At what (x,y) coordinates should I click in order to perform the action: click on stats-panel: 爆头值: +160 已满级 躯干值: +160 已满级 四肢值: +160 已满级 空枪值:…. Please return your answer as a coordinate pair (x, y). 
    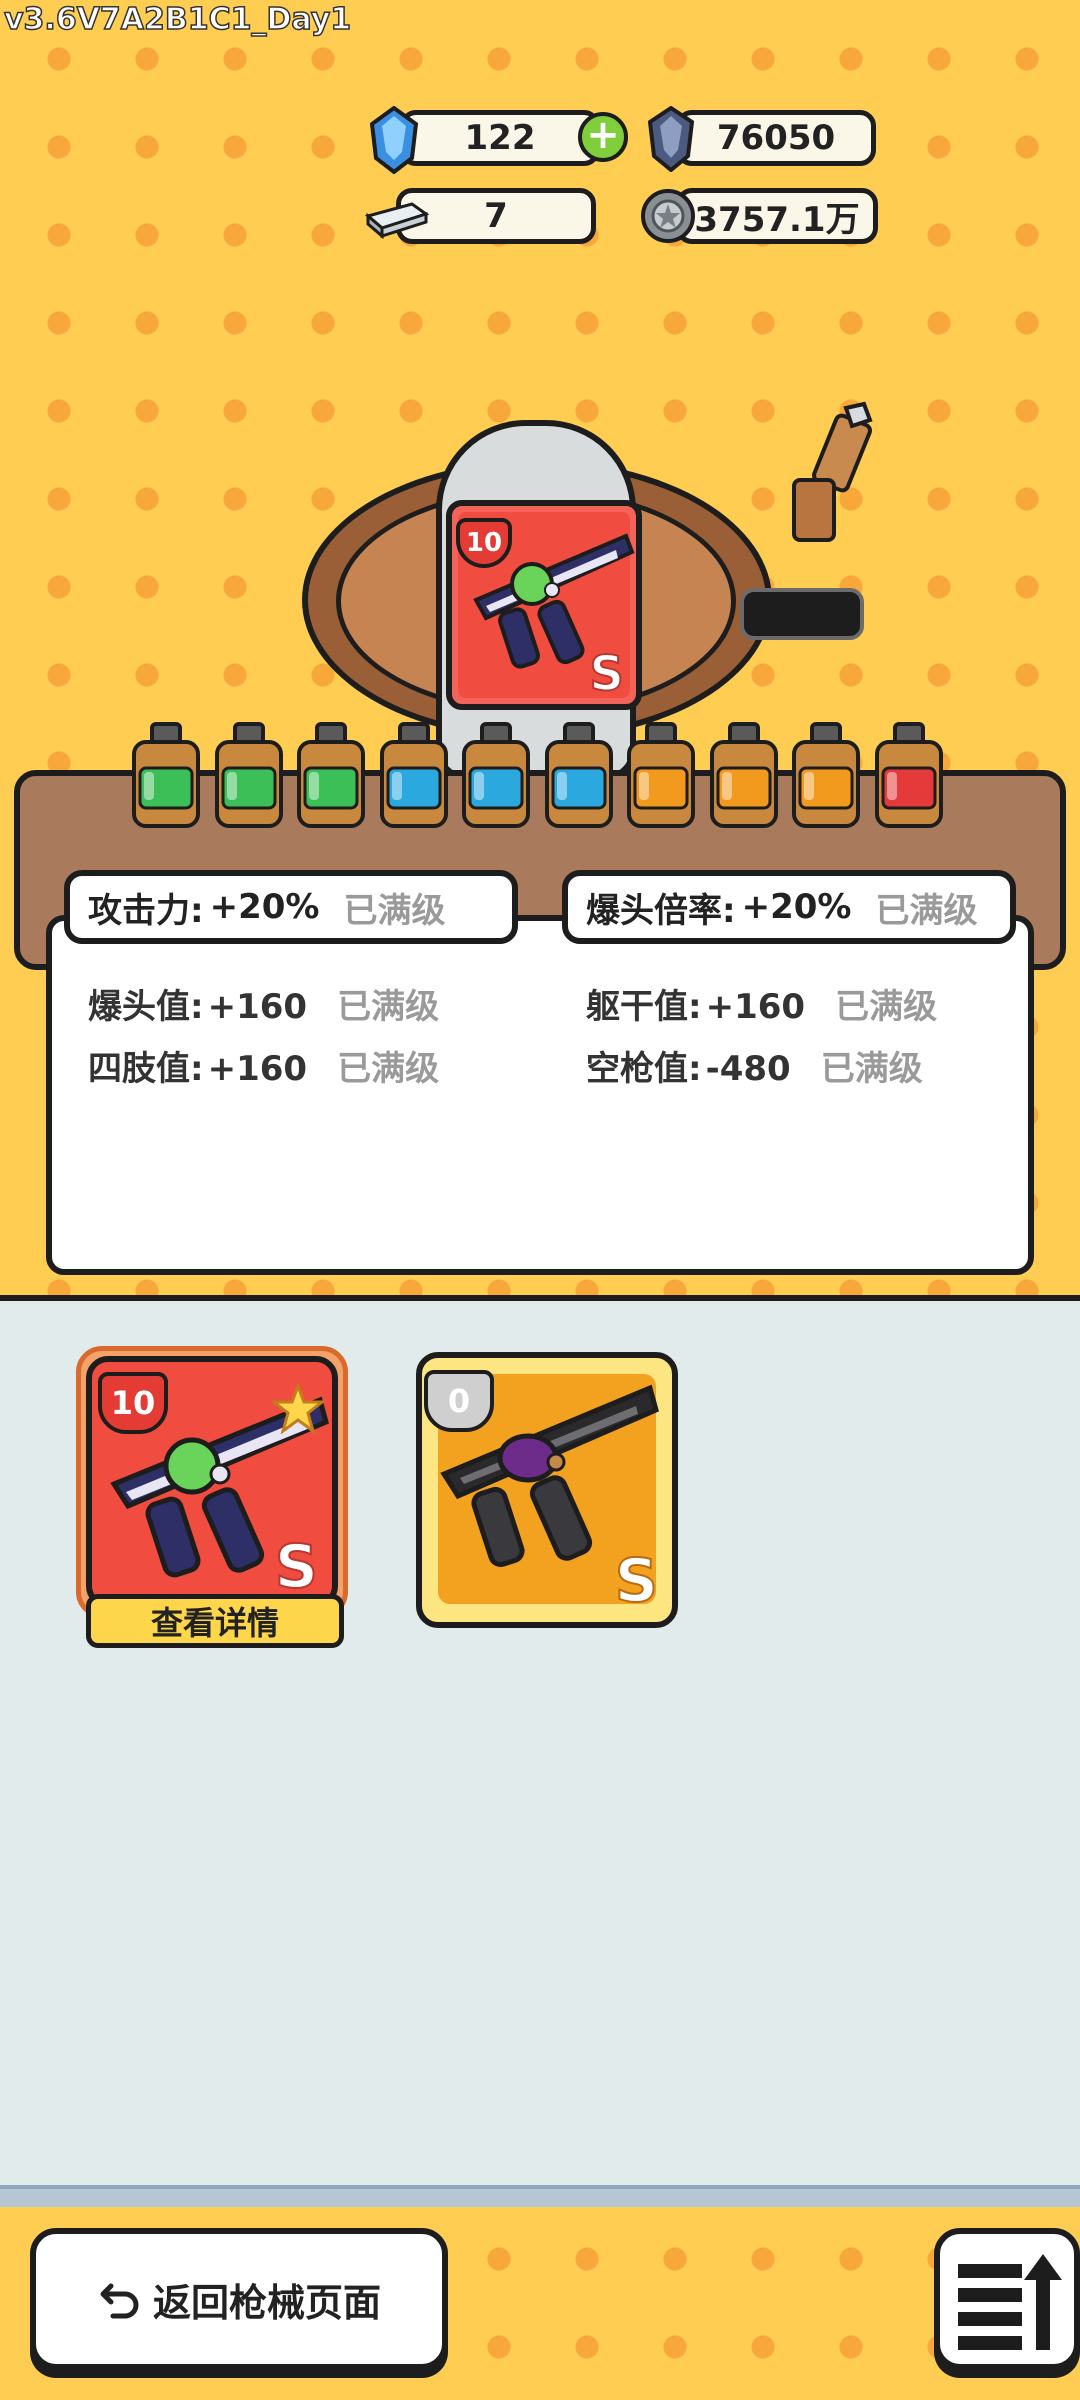
    Looking at the image, I should click on (540, 1095).